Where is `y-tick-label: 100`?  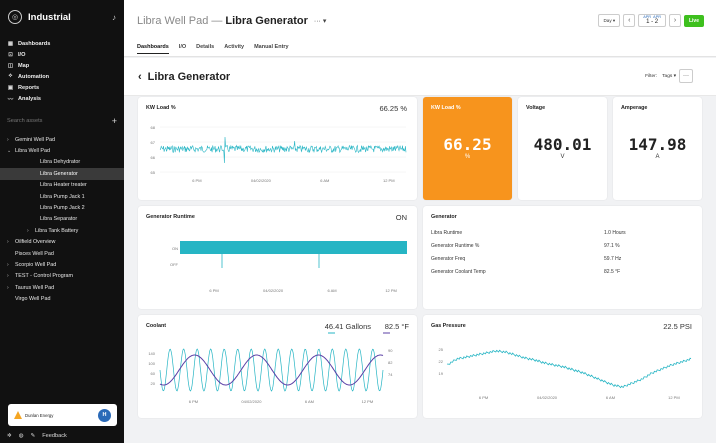
y-tick-label: 100 is located at coordinates (151, 363).